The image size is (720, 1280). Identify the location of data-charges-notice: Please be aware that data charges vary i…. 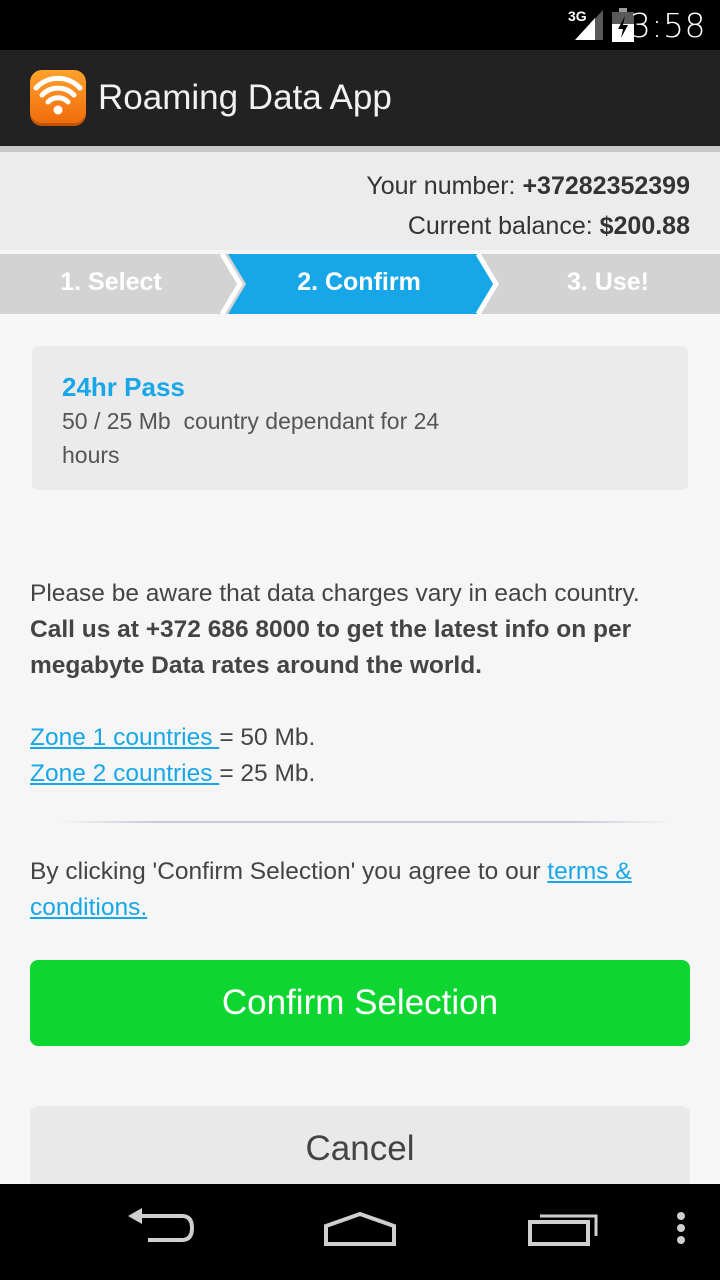
(360, 630).